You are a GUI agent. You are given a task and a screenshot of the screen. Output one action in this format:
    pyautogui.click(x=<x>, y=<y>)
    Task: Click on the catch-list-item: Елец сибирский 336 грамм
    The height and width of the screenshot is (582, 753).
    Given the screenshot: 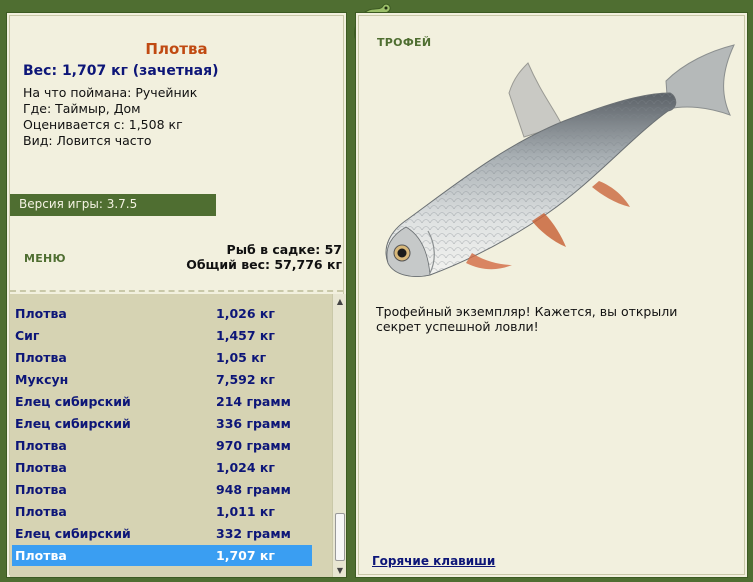 What is the action you would take?
    pyautogui.click(x=162, y=423)
    